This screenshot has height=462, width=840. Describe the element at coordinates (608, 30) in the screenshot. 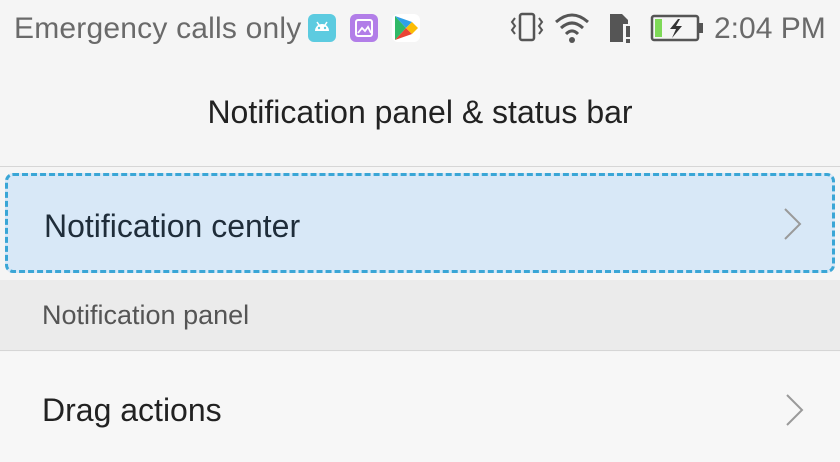

I see `system-icons` at that location.